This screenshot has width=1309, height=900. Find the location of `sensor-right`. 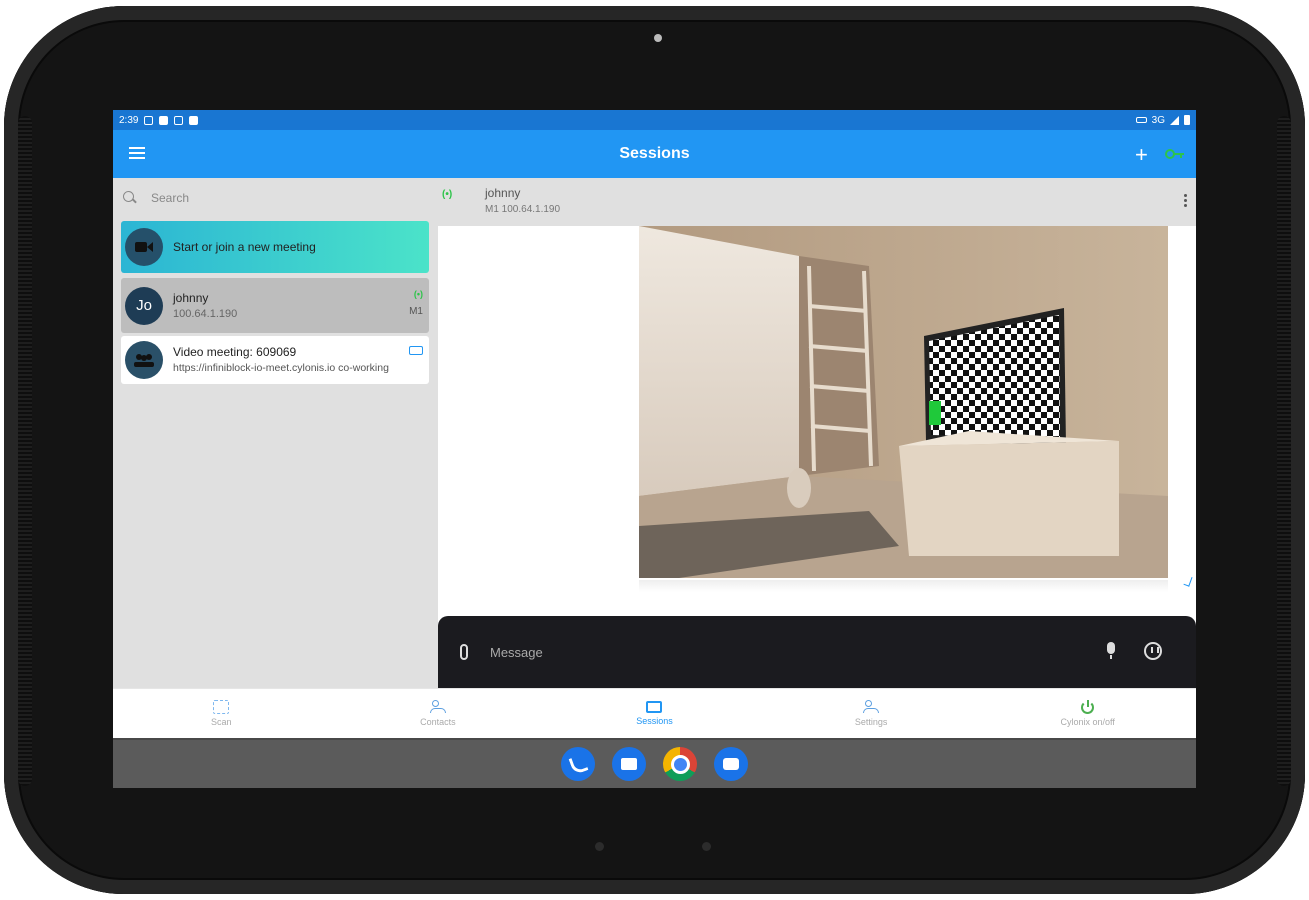

sensor-right is located at coordinates (706, 846).